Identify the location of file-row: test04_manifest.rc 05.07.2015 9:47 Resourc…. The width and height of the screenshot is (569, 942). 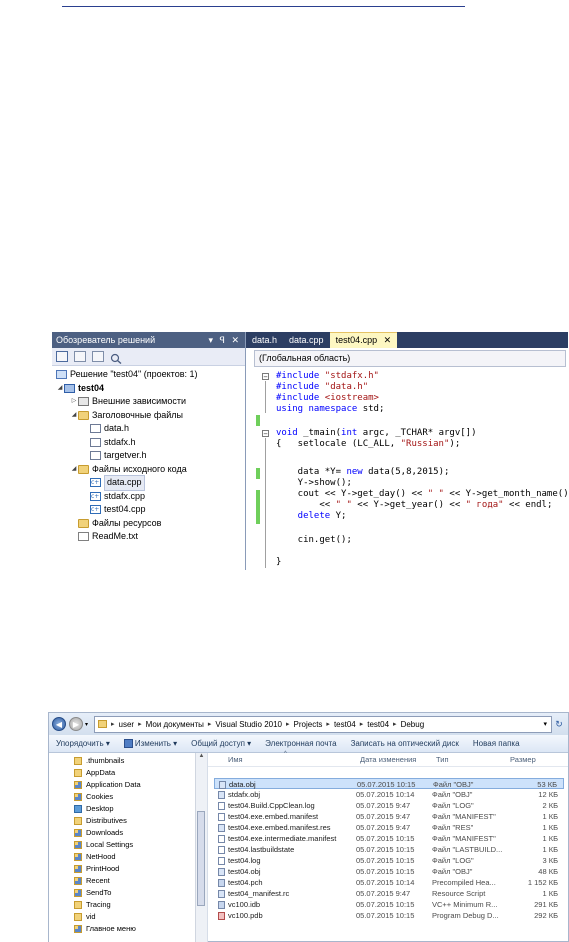
(389, 893).